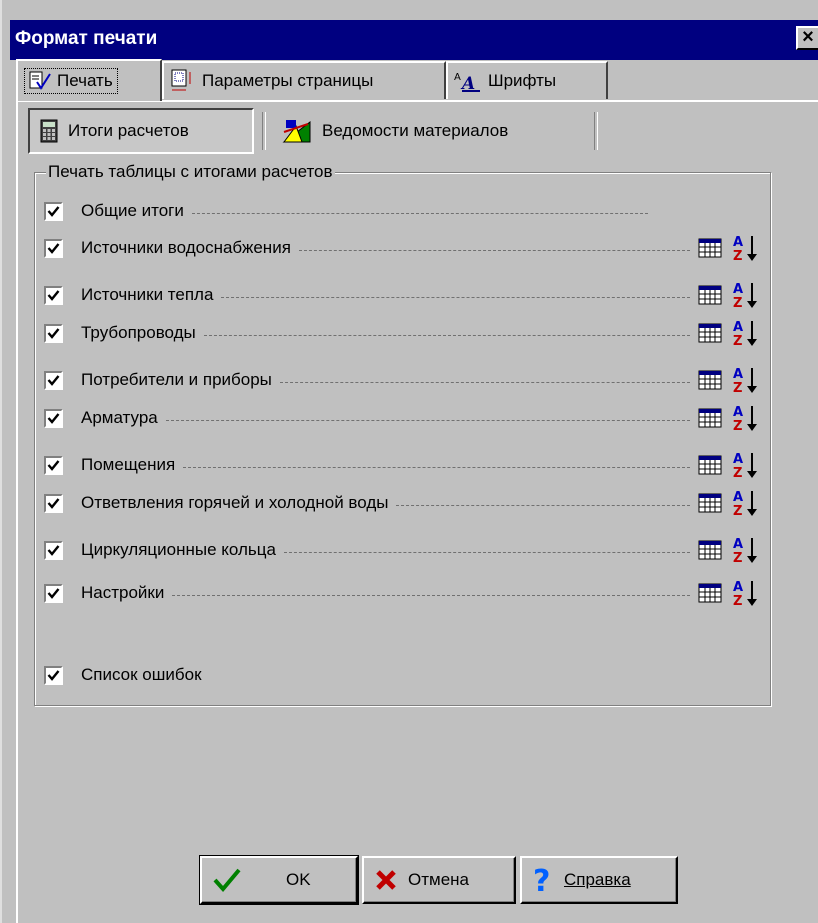  Describe the element at coordinates (409, 465) in the screenshot. I see `result-row: Помещения A Z` at that location.